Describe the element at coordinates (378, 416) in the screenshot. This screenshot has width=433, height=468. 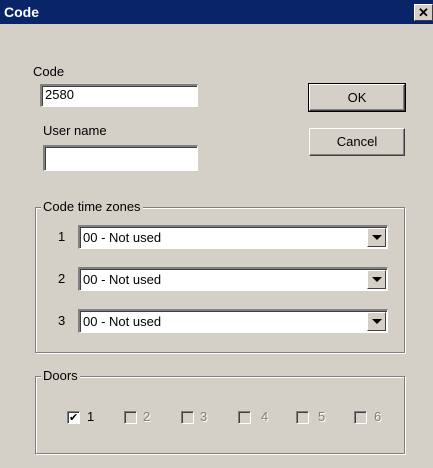
I see `door-label-6: 6` at that location.